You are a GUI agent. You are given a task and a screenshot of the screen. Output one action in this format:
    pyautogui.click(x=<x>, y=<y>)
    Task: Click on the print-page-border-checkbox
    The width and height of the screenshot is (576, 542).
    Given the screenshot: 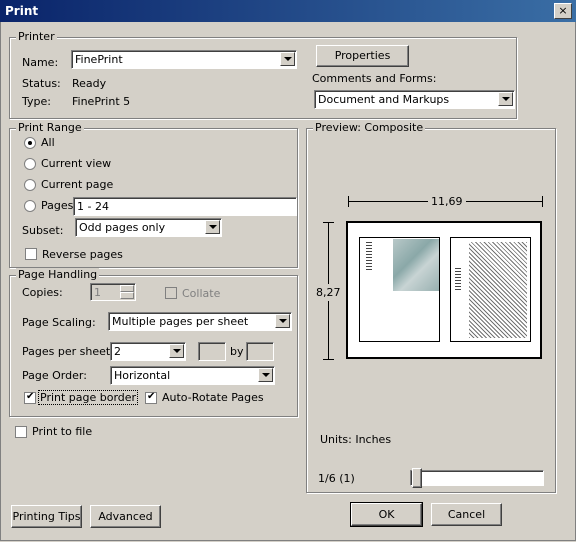 What is the action you would take?
    pyautogui.click(x=30, y=397)
    